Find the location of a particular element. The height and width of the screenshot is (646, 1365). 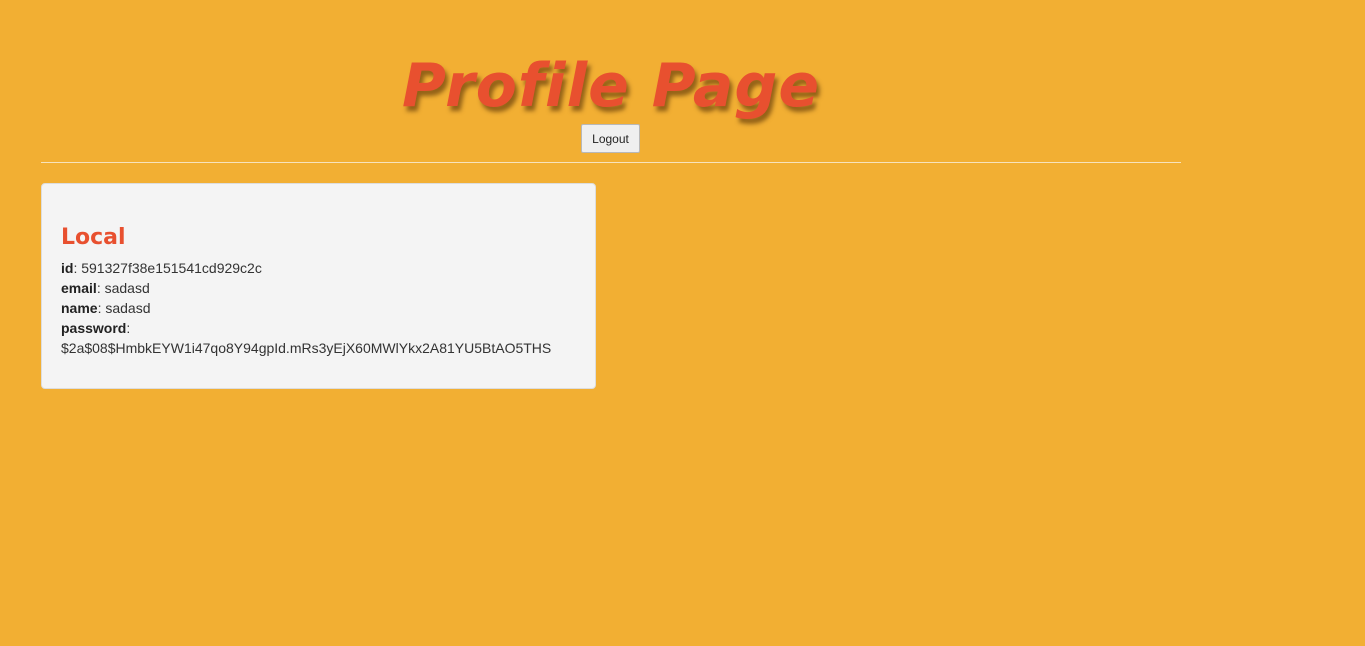

logout-button: Logout is located at coordinates (610, 138).